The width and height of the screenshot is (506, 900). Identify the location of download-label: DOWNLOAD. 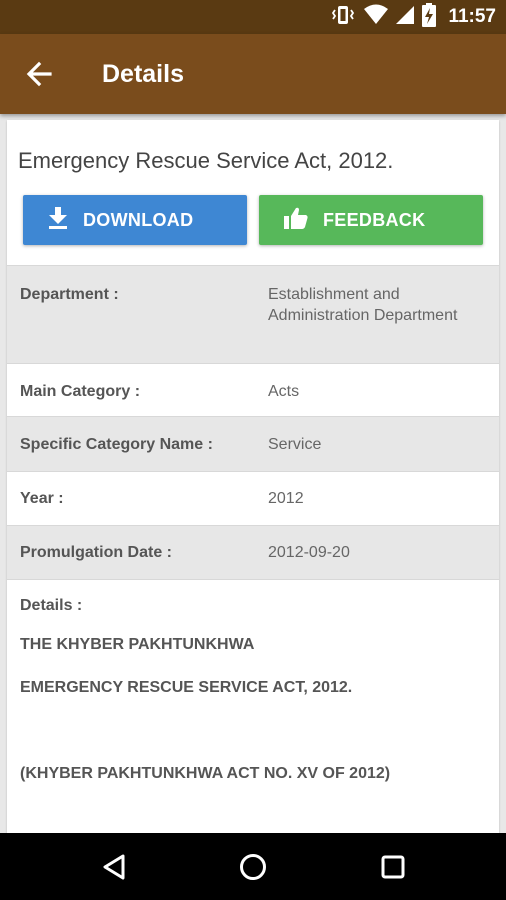
(138, 219).